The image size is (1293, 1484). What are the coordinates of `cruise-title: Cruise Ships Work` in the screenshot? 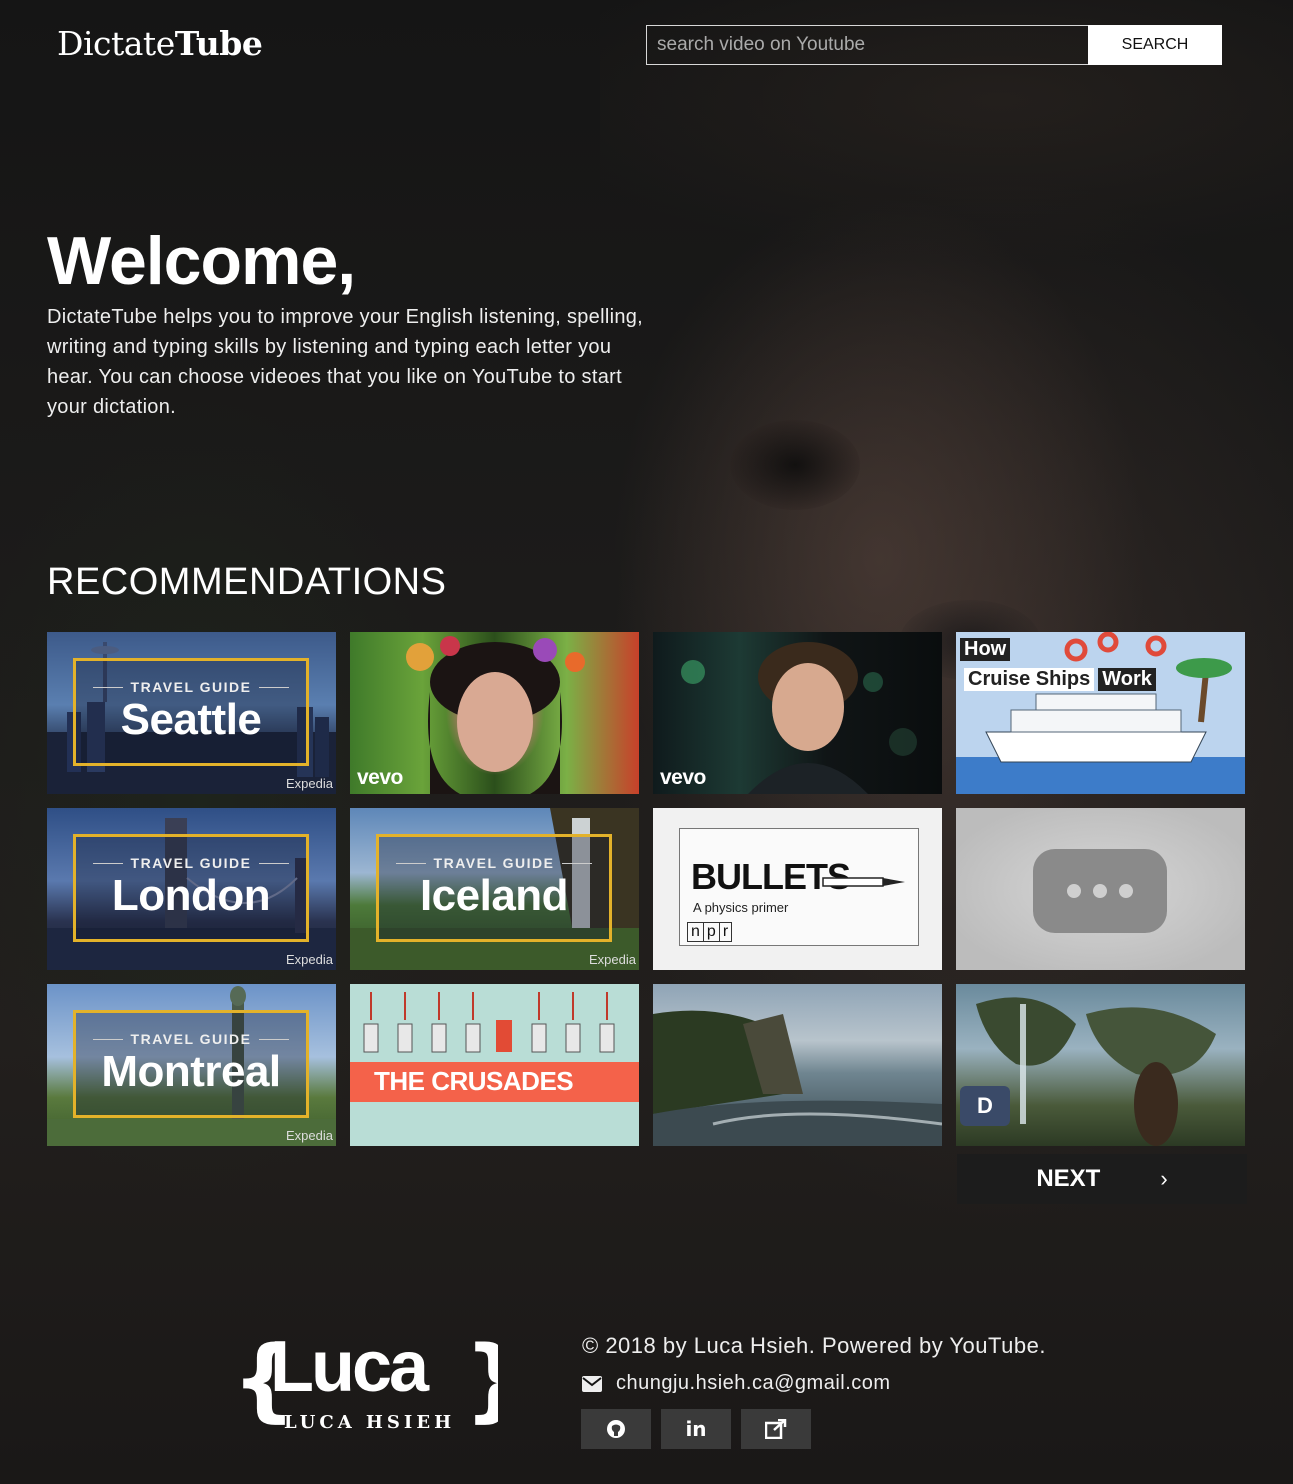 It's located at (1060, 679).